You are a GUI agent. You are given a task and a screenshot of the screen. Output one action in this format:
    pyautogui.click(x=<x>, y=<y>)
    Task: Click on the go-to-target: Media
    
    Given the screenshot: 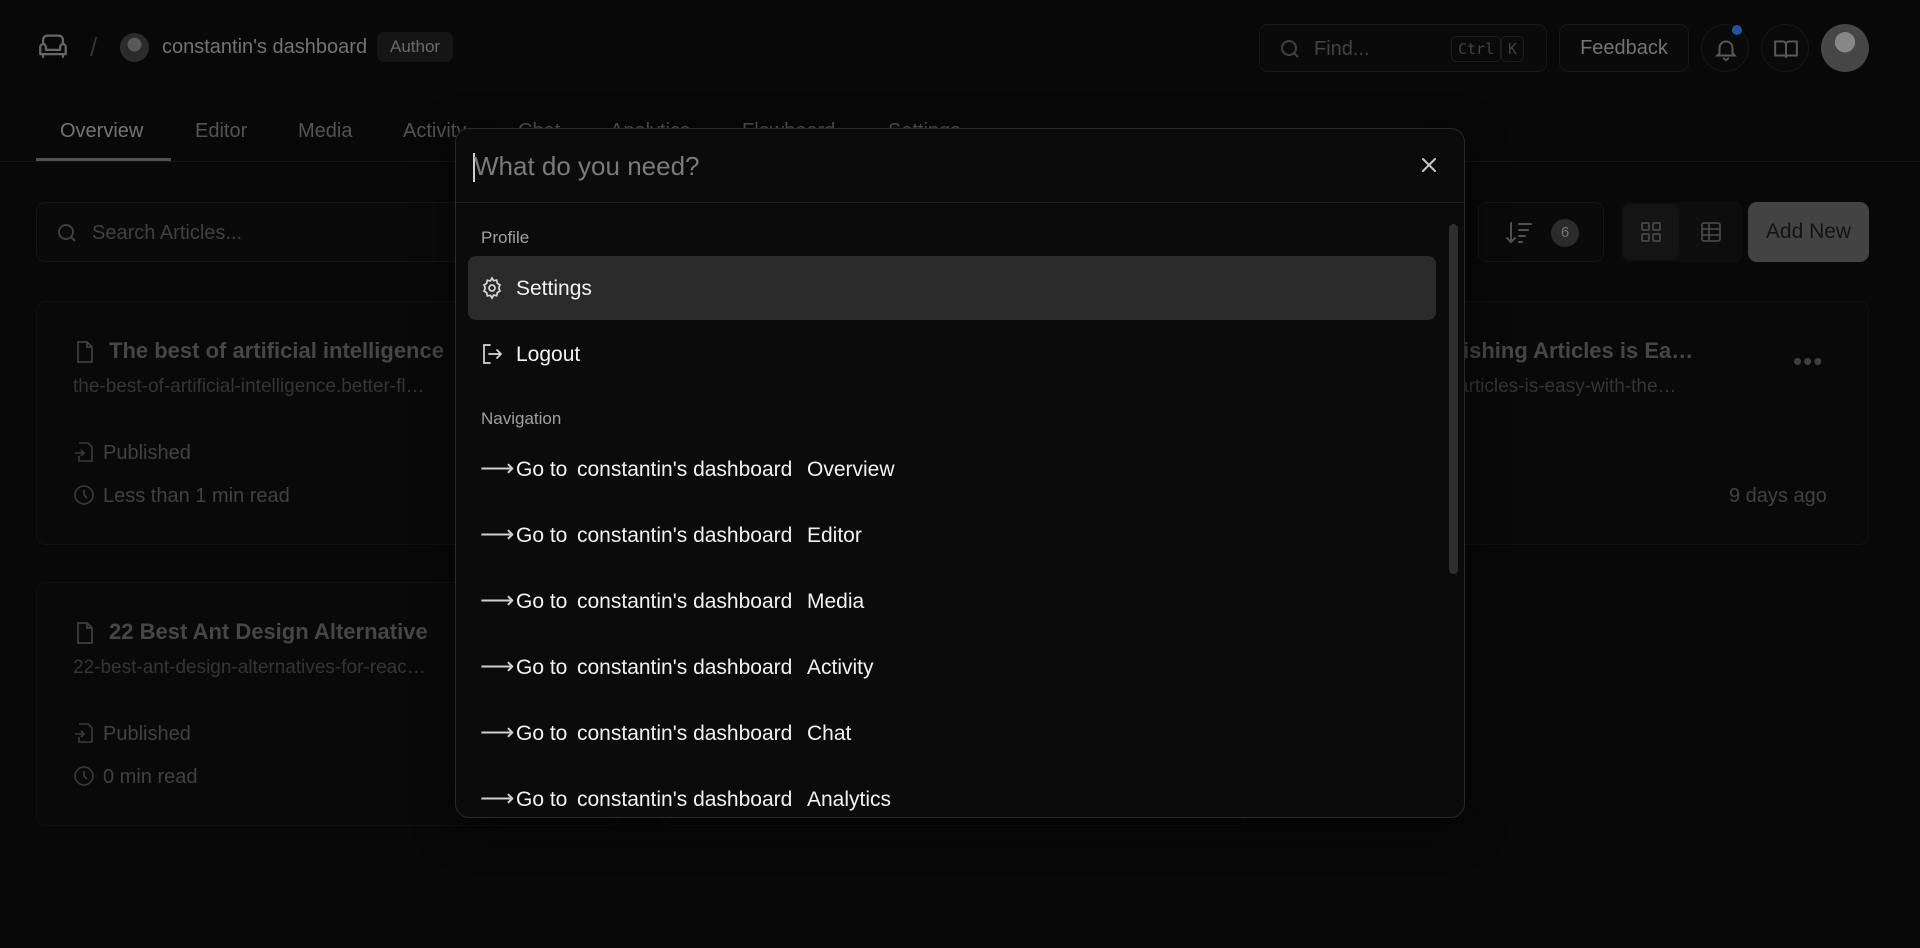 What is the action you would take?
    pyautogui.click(x=836, y=601)
    